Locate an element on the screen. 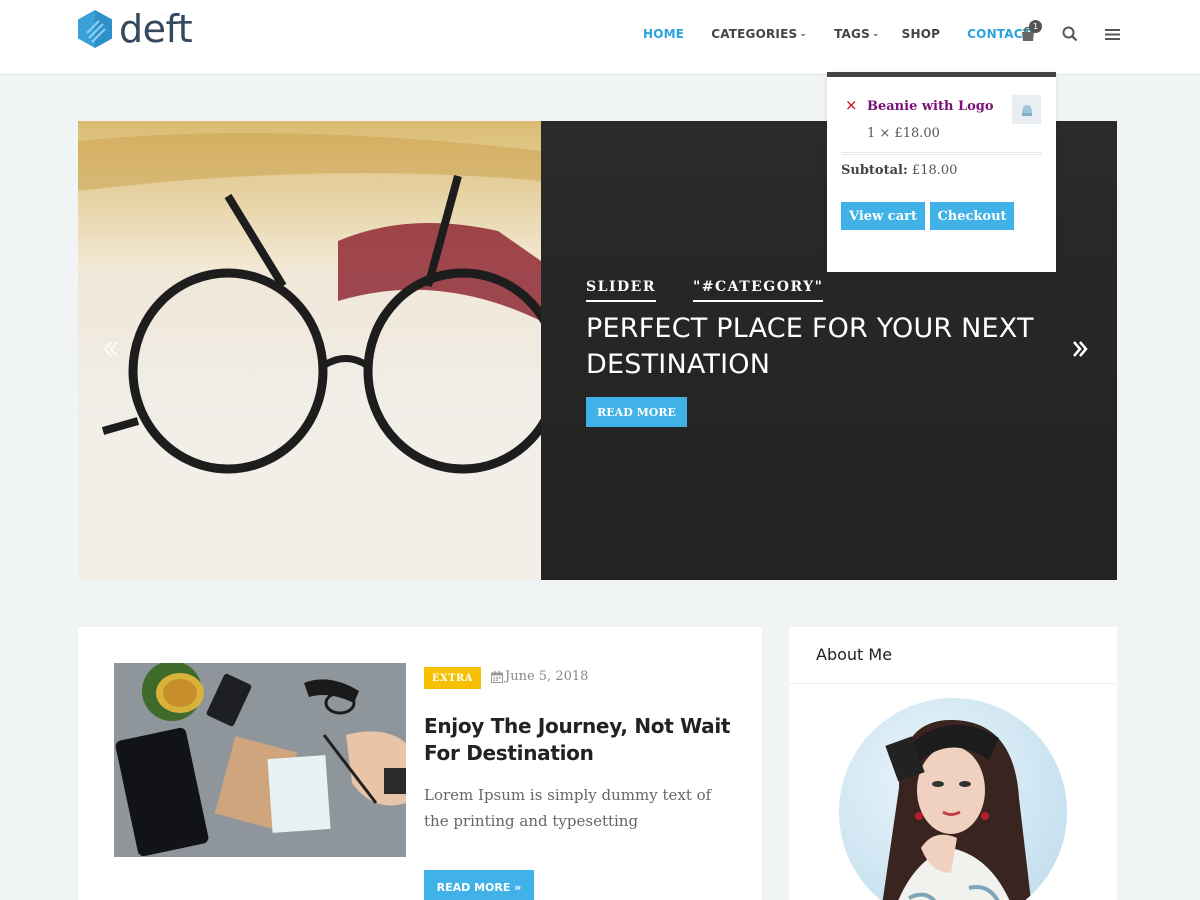 Image resolution: width=1200 pixels, height=900 pixels. cart-button: 1 is located at coordinates (1029, 33).